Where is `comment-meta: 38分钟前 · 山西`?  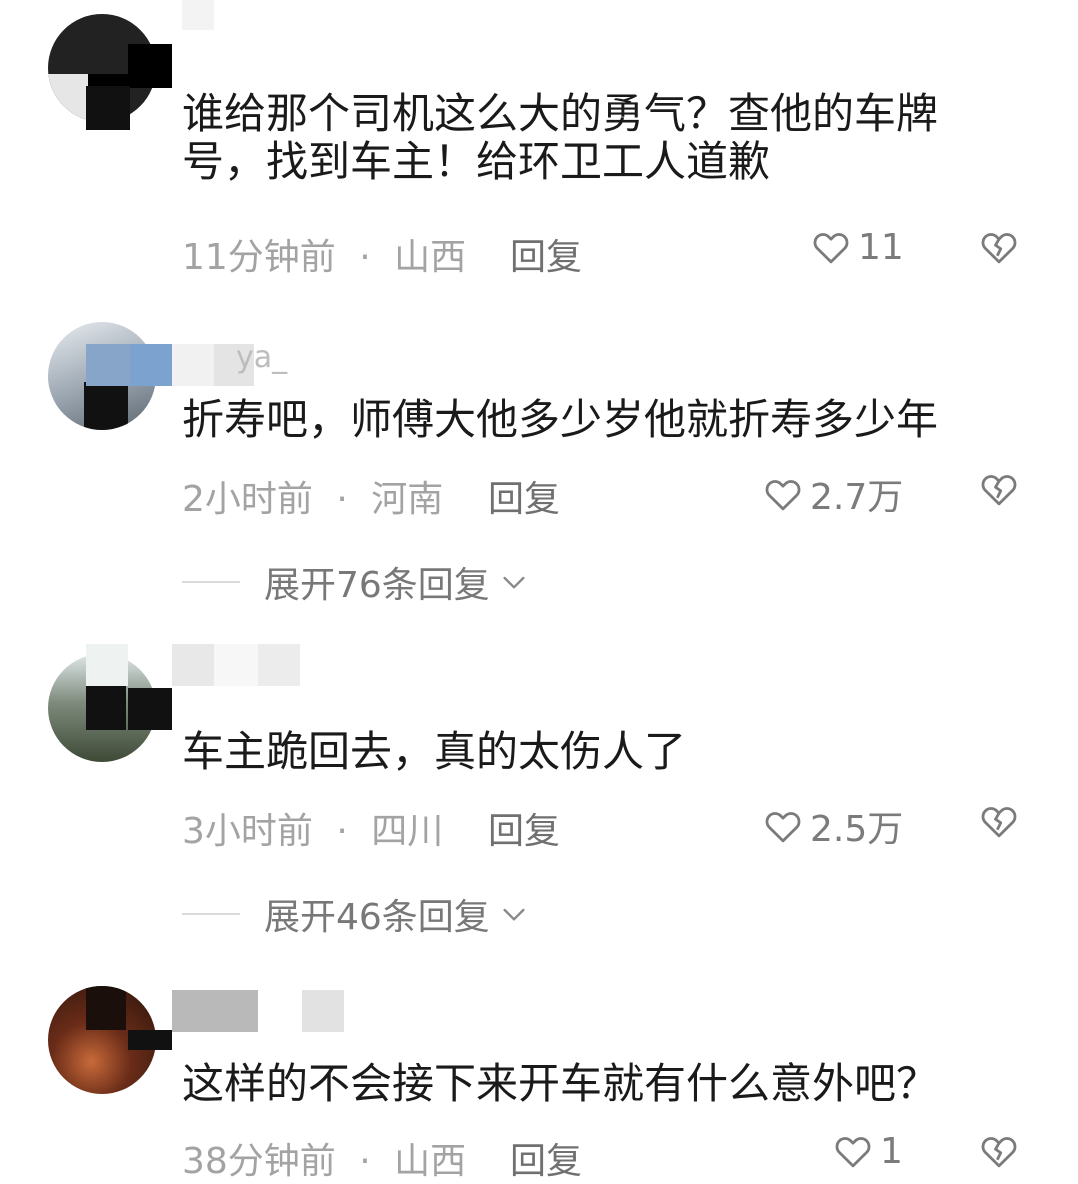 comment-meta: 38分钟前 · 山西 is located at coordinates (324, 1158).